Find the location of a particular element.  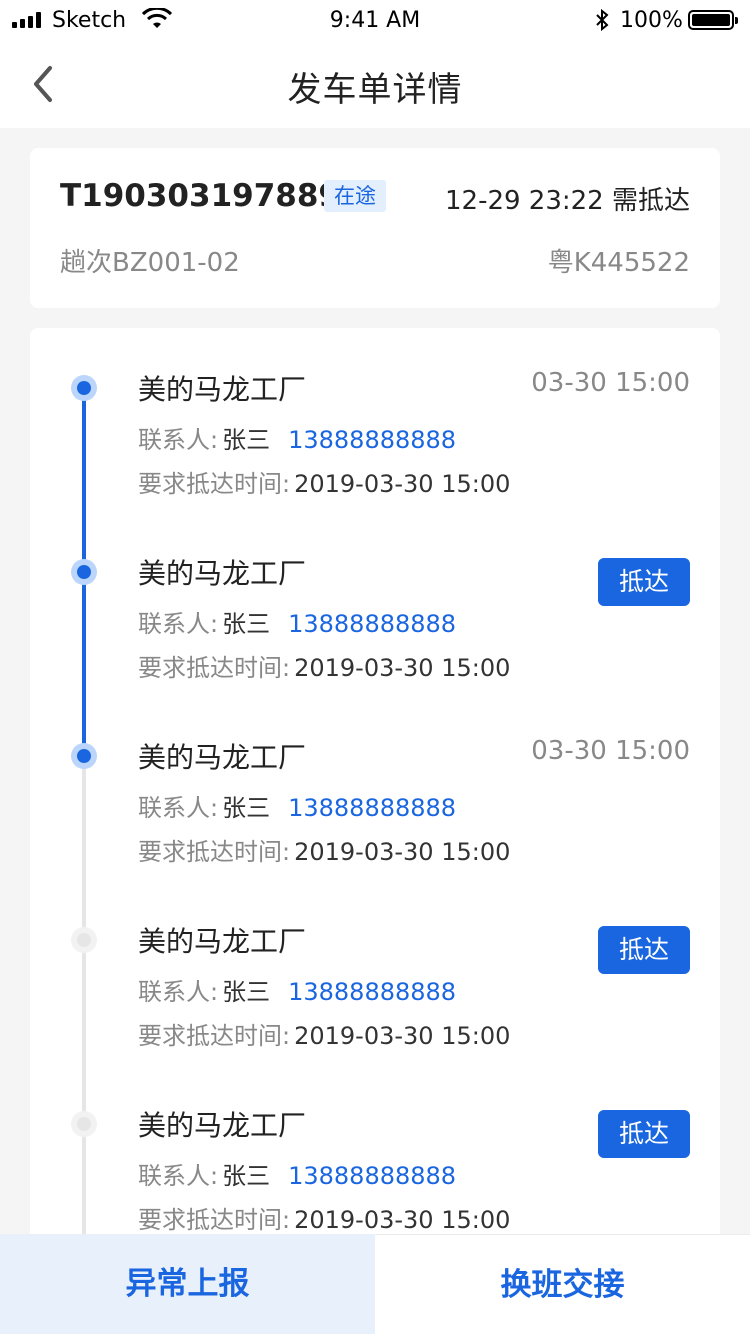

shift-handover-button: 换班交接 is located at coordinates (562, 1284).